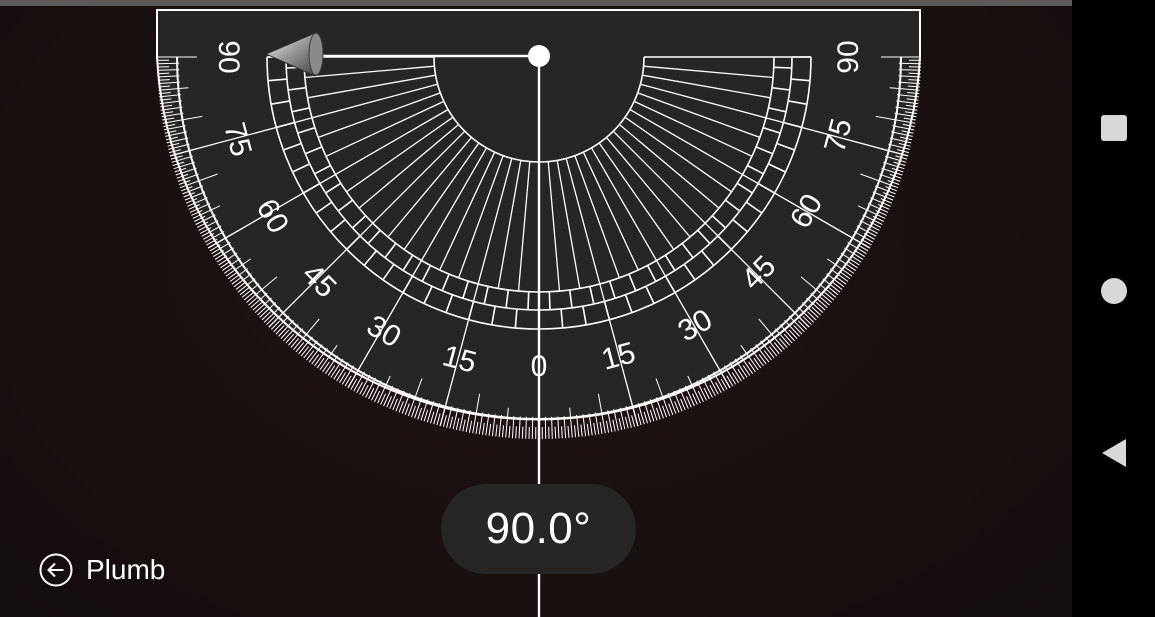  I want to click on square-icon, so click(1113, 128).